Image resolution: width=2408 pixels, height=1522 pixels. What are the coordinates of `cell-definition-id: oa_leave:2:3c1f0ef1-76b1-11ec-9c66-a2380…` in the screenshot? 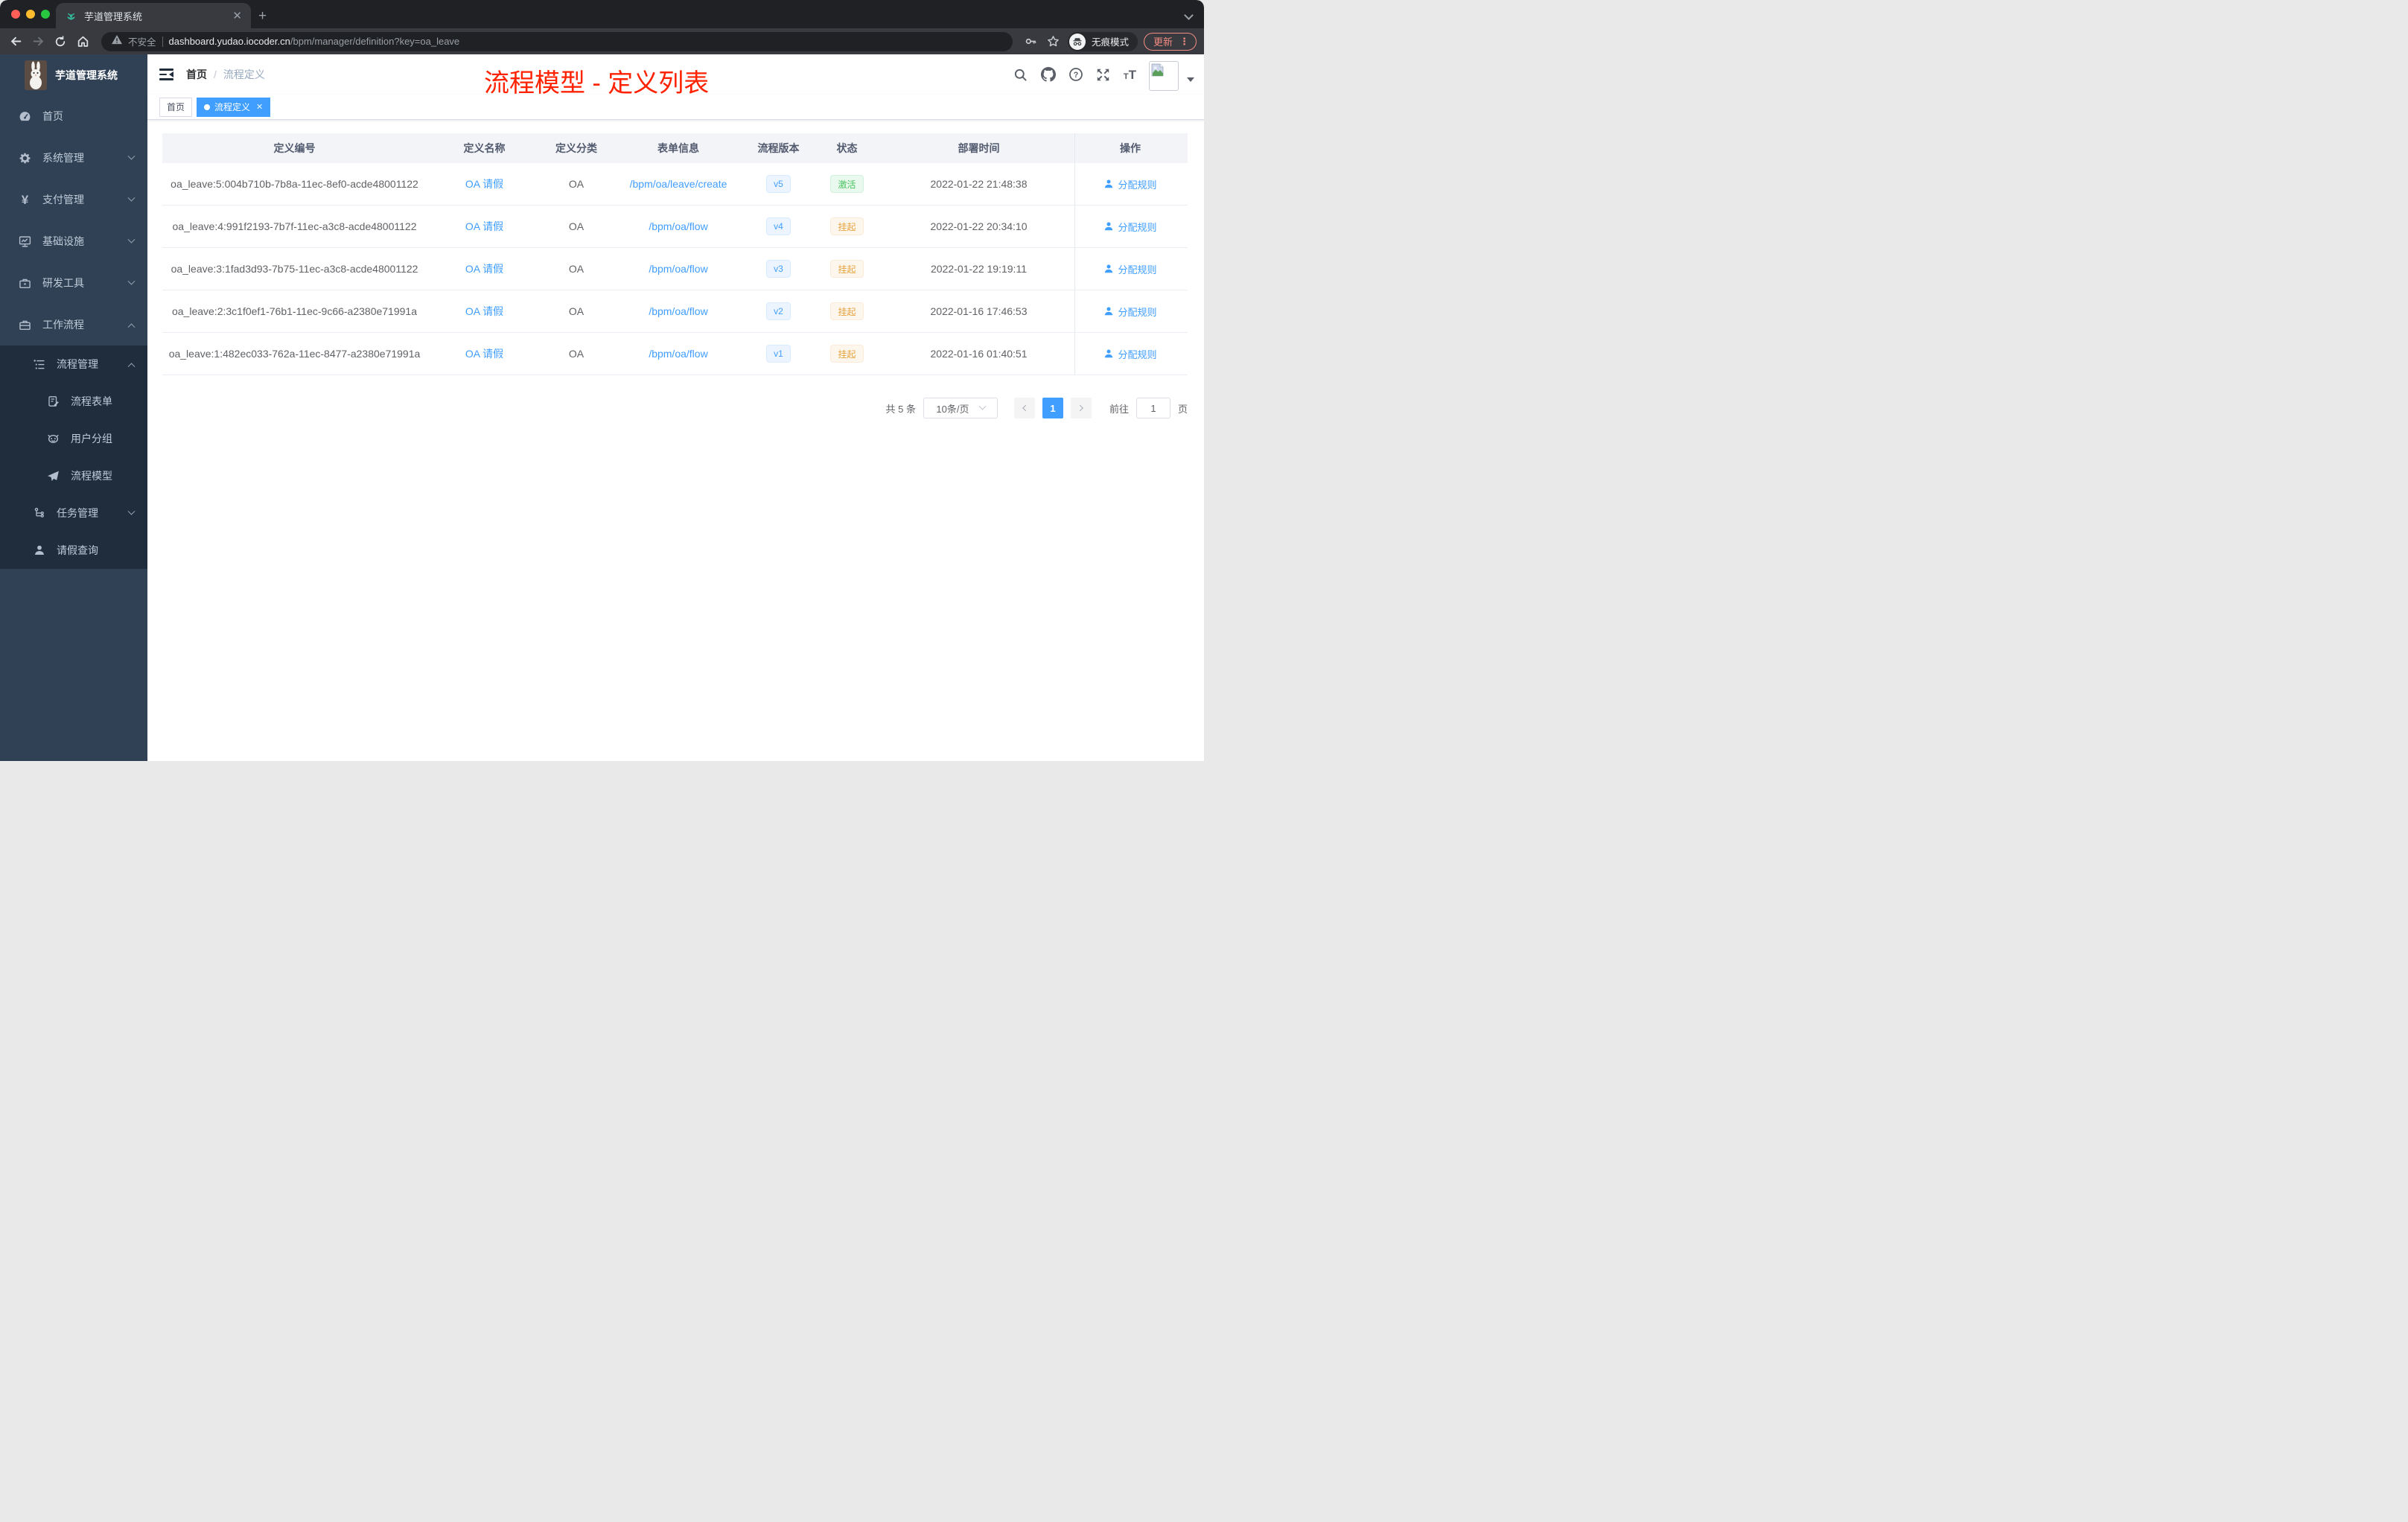 It's located at (294, 311).